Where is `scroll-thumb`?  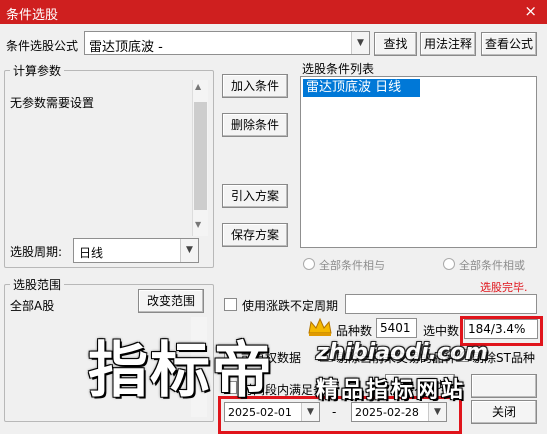
scroll-thumb is located at coordinates (200, 156).